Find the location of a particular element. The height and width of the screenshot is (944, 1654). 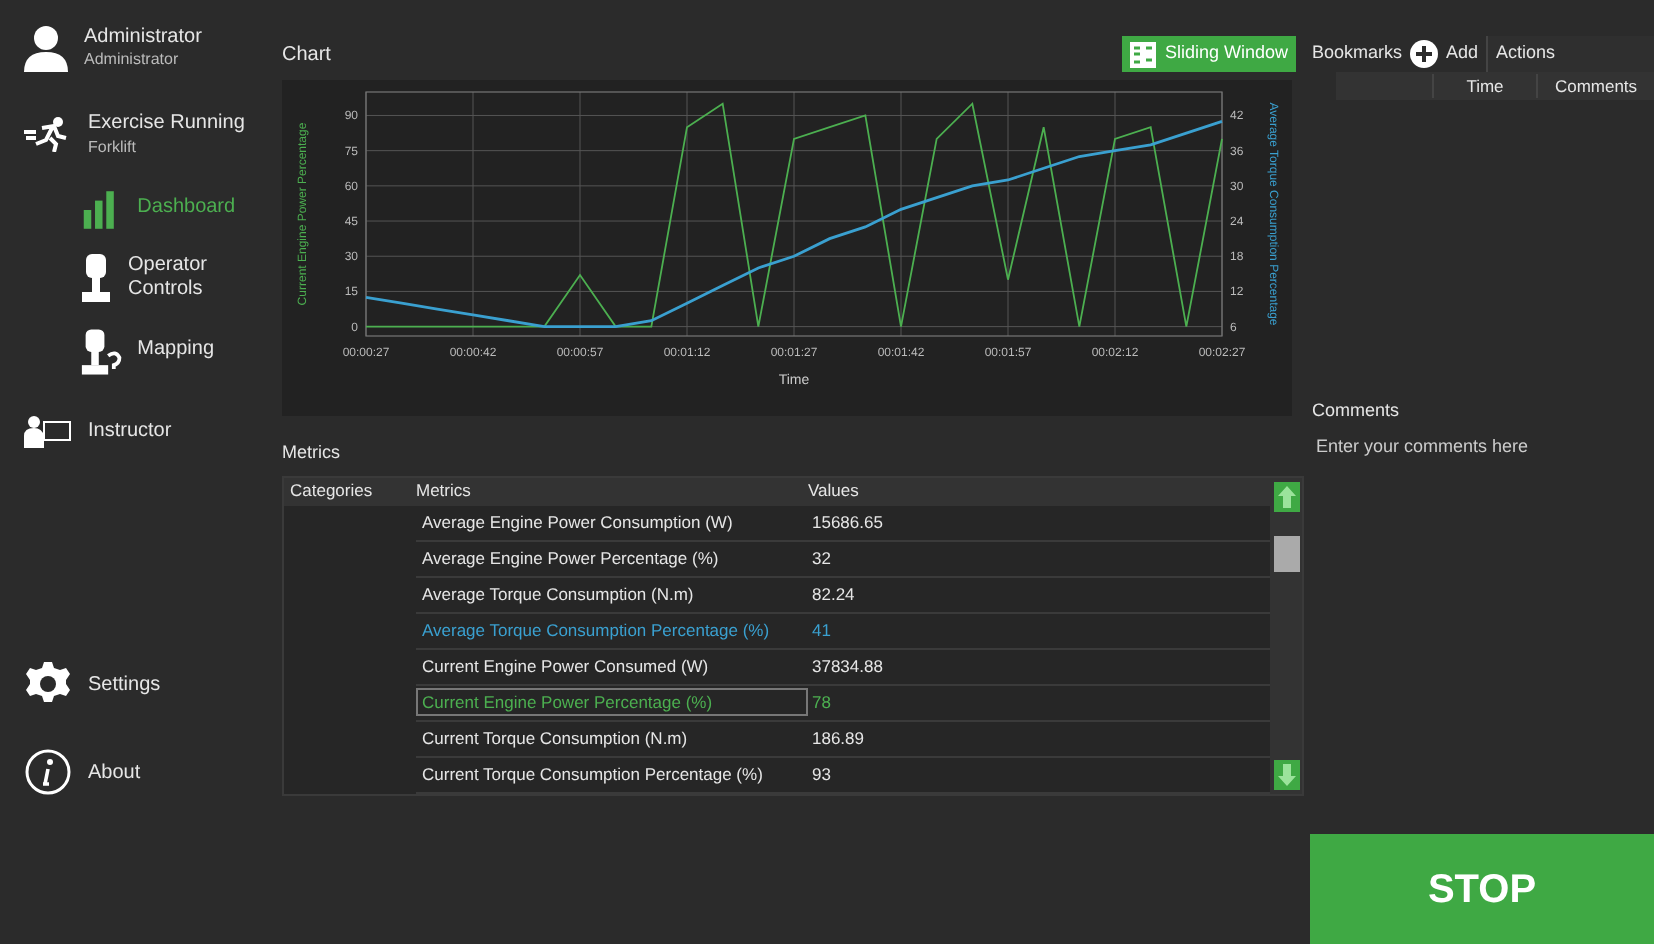

column-header: Time is located at coordinates (1484, 86).